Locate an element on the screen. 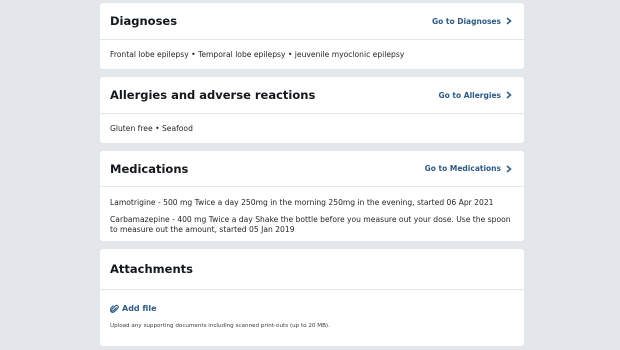  go-to-diagnoses-link: Go to Diagnoses is located at coordinates (472, 21).